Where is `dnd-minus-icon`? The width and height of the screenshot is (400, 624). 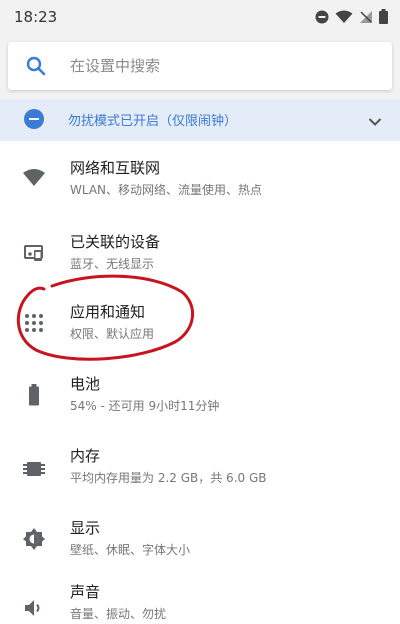 dnd-minus-icon is located at coordinates (34, 119).